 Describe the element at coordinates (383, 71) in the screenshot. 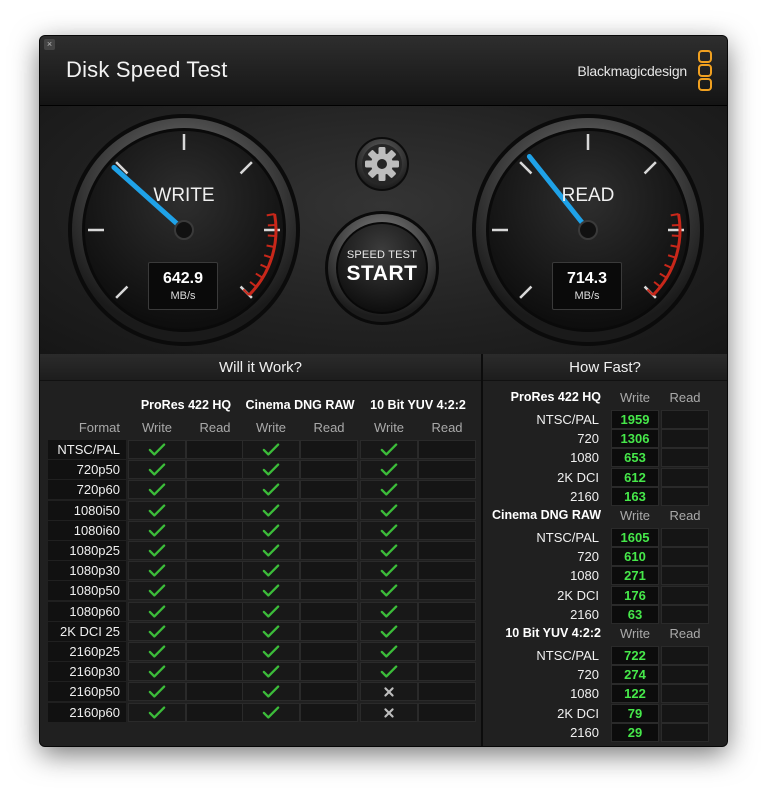

I see `title-bar: × Disk Speed Test Blackmagicdesign` at that location.